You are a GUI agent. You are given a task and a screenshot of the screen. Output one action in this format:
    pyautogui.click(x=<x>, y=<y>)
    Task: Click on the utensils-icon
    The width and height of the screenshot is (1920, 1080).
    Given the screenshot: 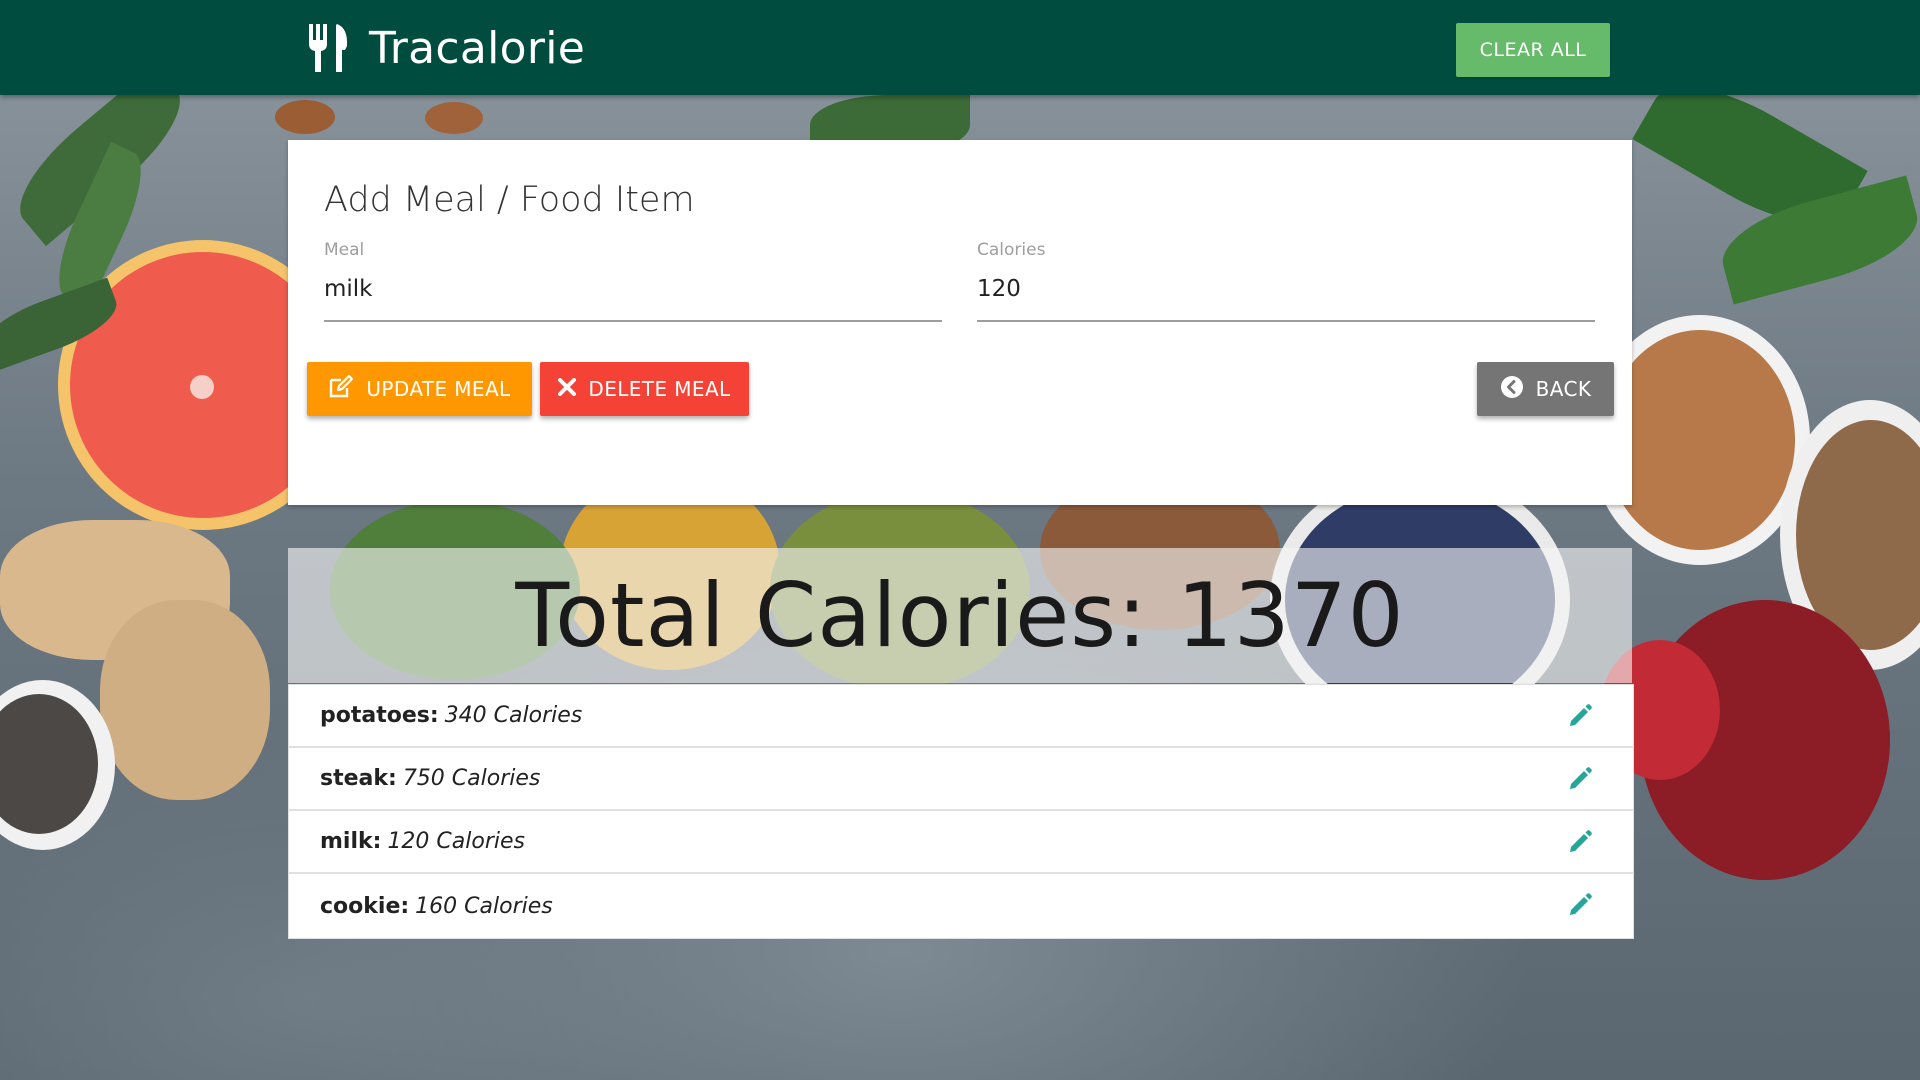 What is the action you would take?
    pyautogui.click(x=328, y=48)
    